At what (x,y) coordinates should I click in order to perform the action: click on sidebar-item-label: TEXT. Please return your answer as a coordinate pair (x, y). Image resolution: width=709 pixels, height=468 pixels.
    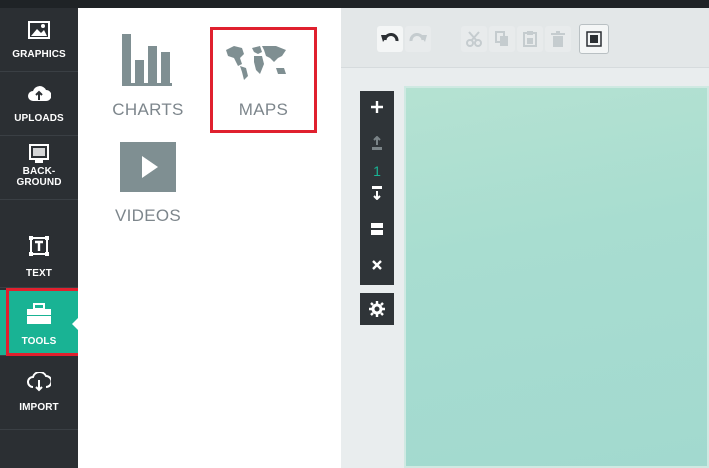
    Looking at the image, I should click on (39, 273).